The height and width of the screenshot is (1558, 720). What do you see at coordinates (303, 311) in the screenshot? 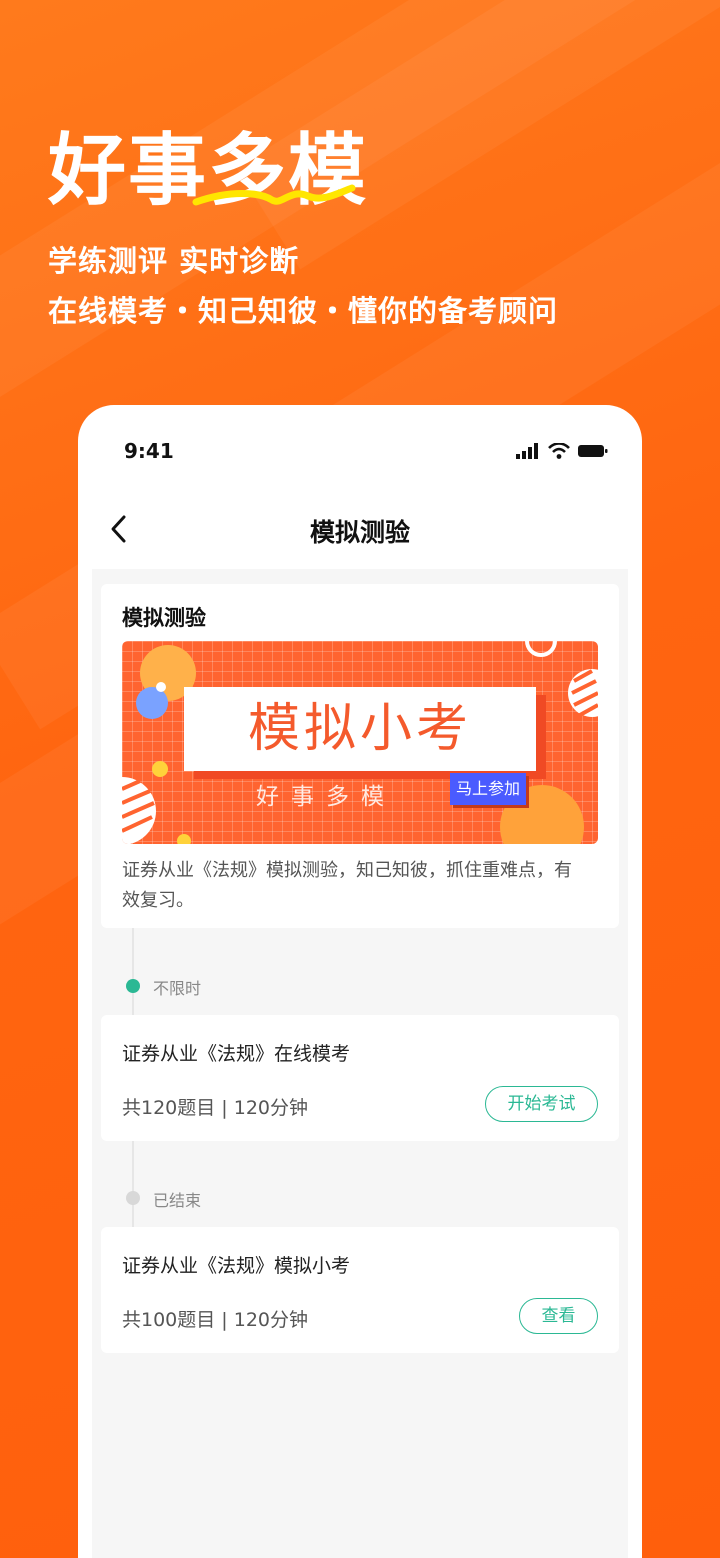
I see `hero-subtitle-2: 在线模考・知己知彼・懂你的备考顾问` at bounding box center [303, 311].